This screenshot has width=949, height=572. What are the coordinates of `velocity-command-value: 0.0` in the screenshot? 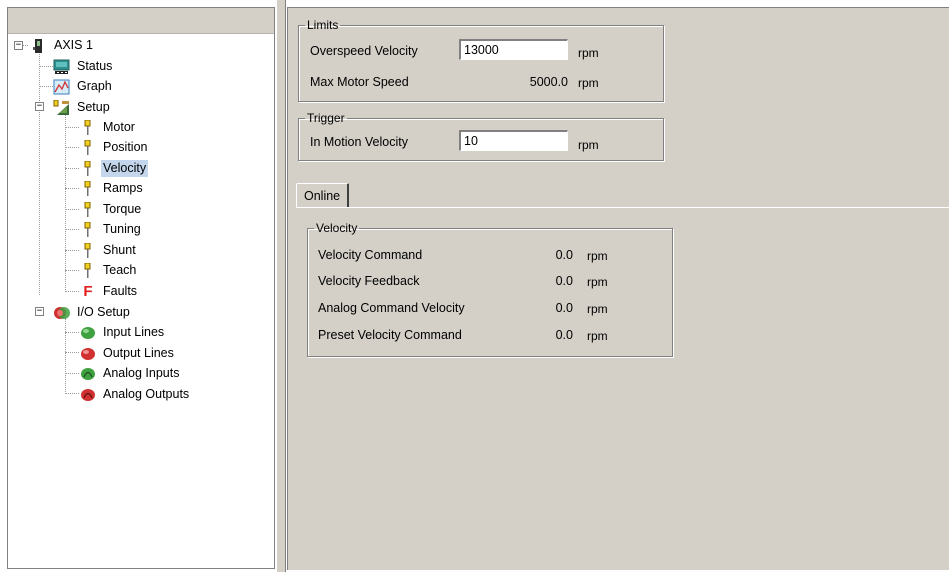 It's located at (564, 255).